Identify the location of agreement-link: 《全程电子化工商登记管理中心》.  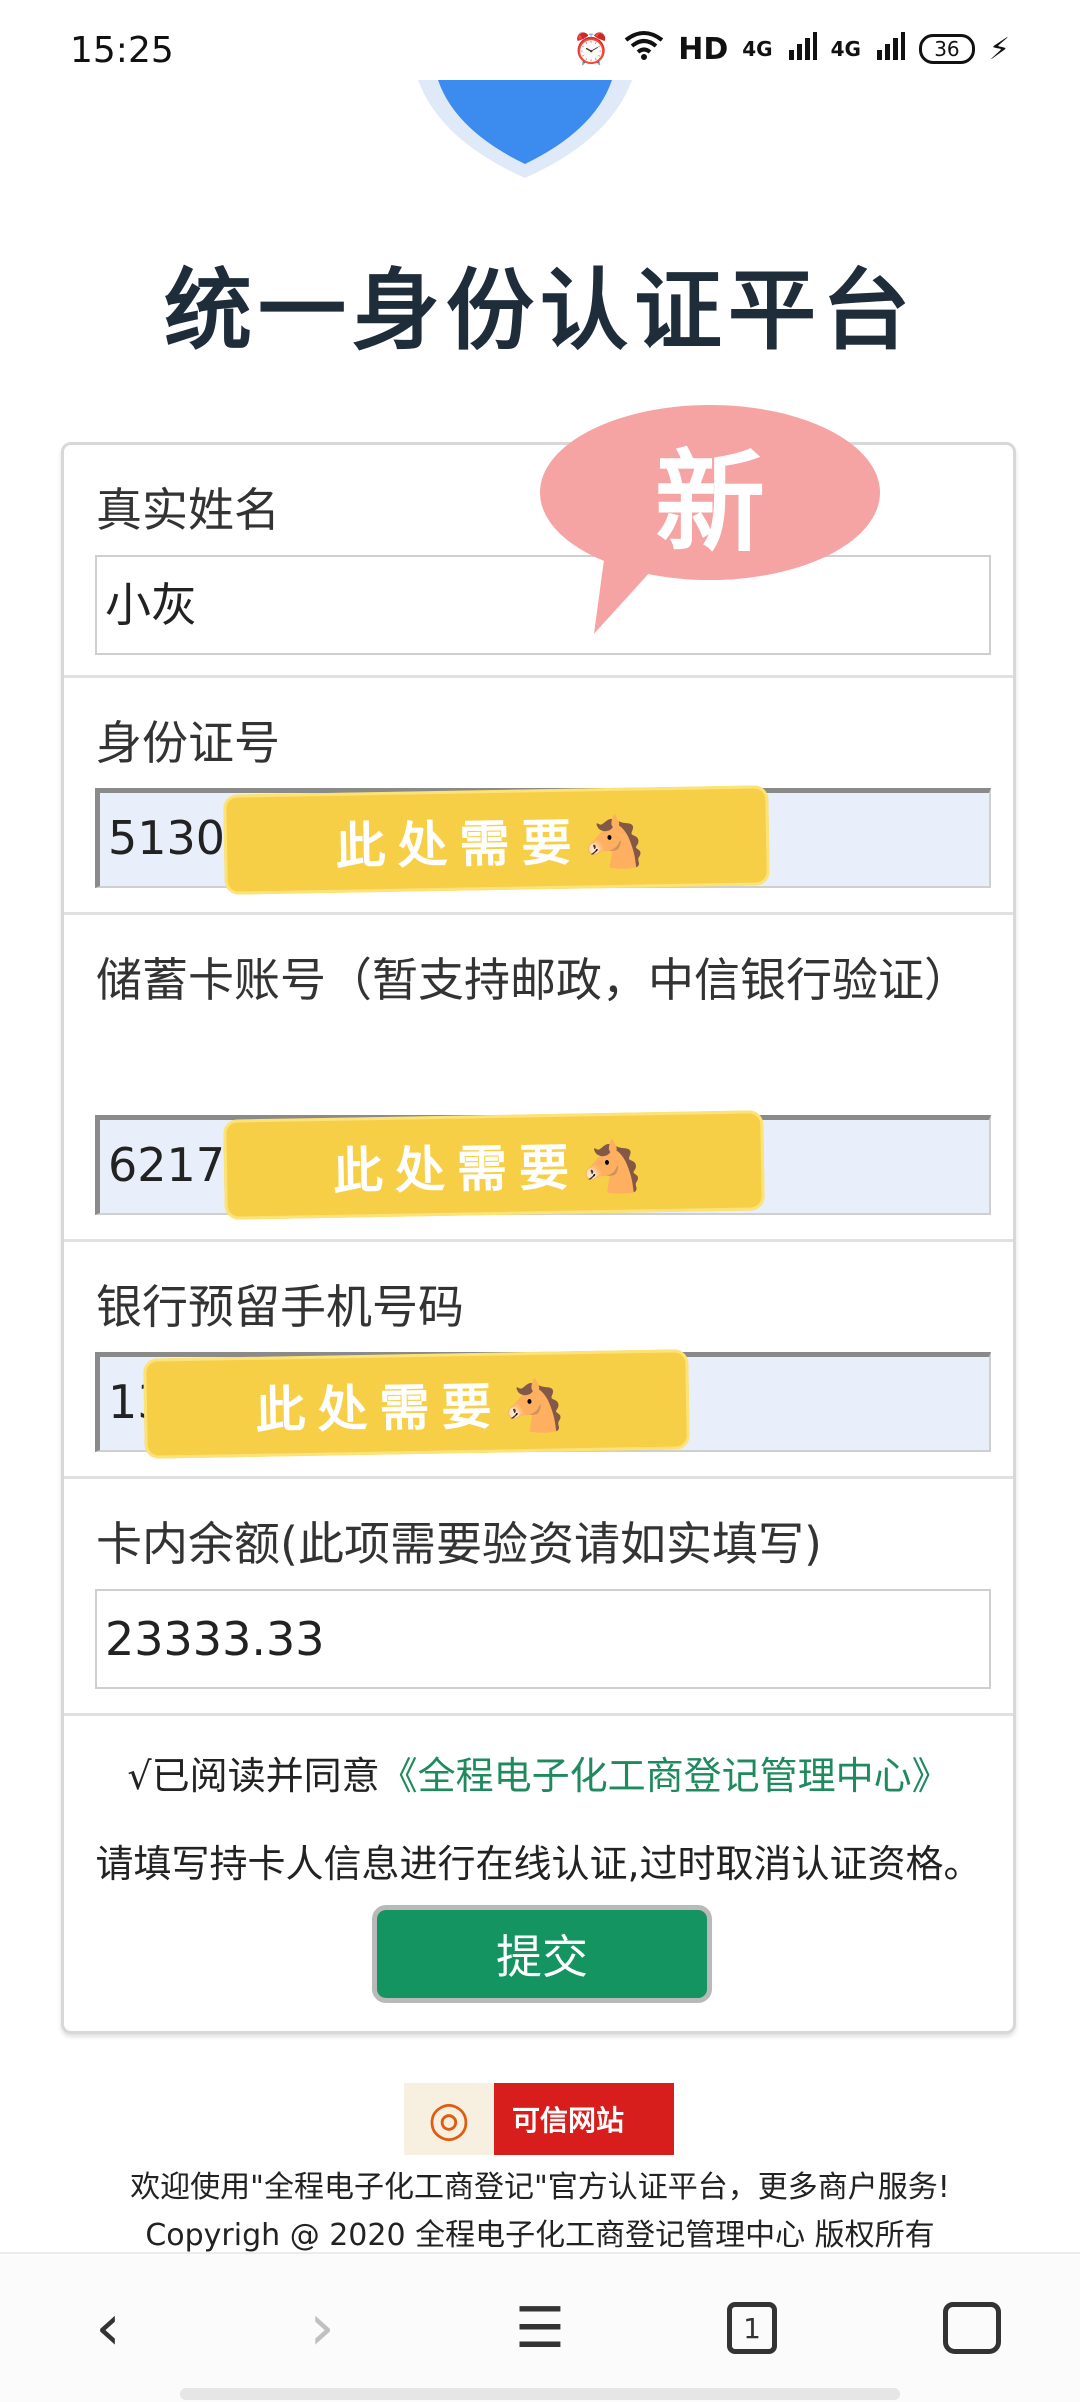
(665, 1776).